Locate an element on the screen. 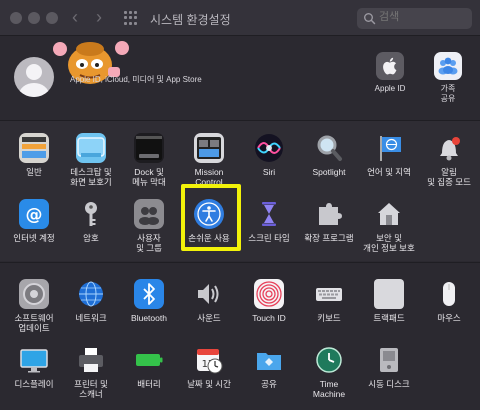 The width and height of the screenshot is (480, 410). pane-printers-scanners: 프린터 및 스캐너 is located at coordinates (91, 372).